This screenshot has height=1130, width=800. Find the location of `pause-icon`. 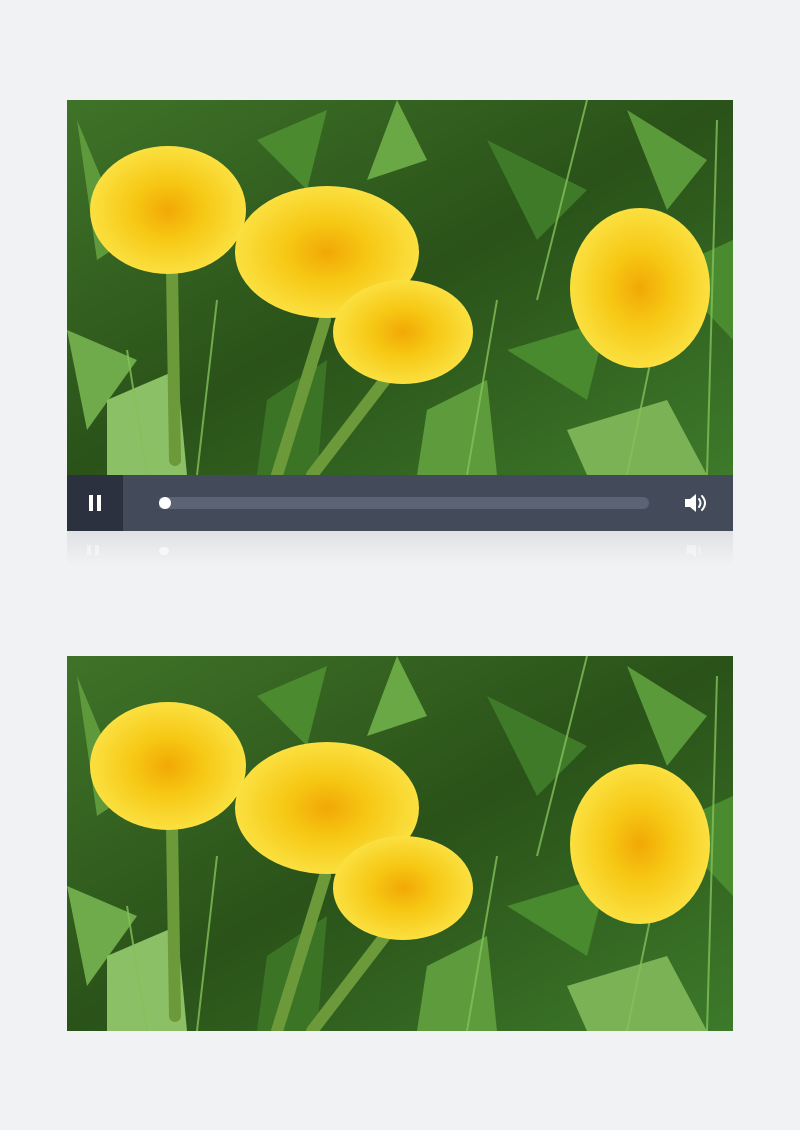

pause-icon is located at coordinates (95, 503).